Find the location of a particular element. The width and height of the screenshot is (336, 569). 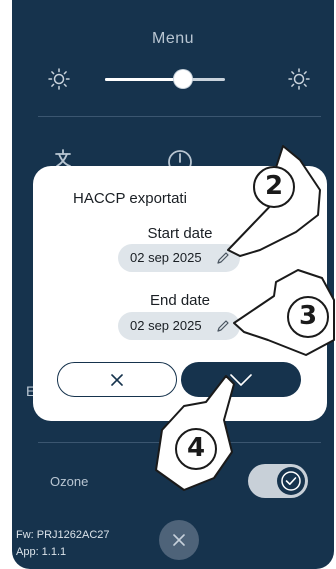

sun-low-icon is located at coordinates (59, 79).